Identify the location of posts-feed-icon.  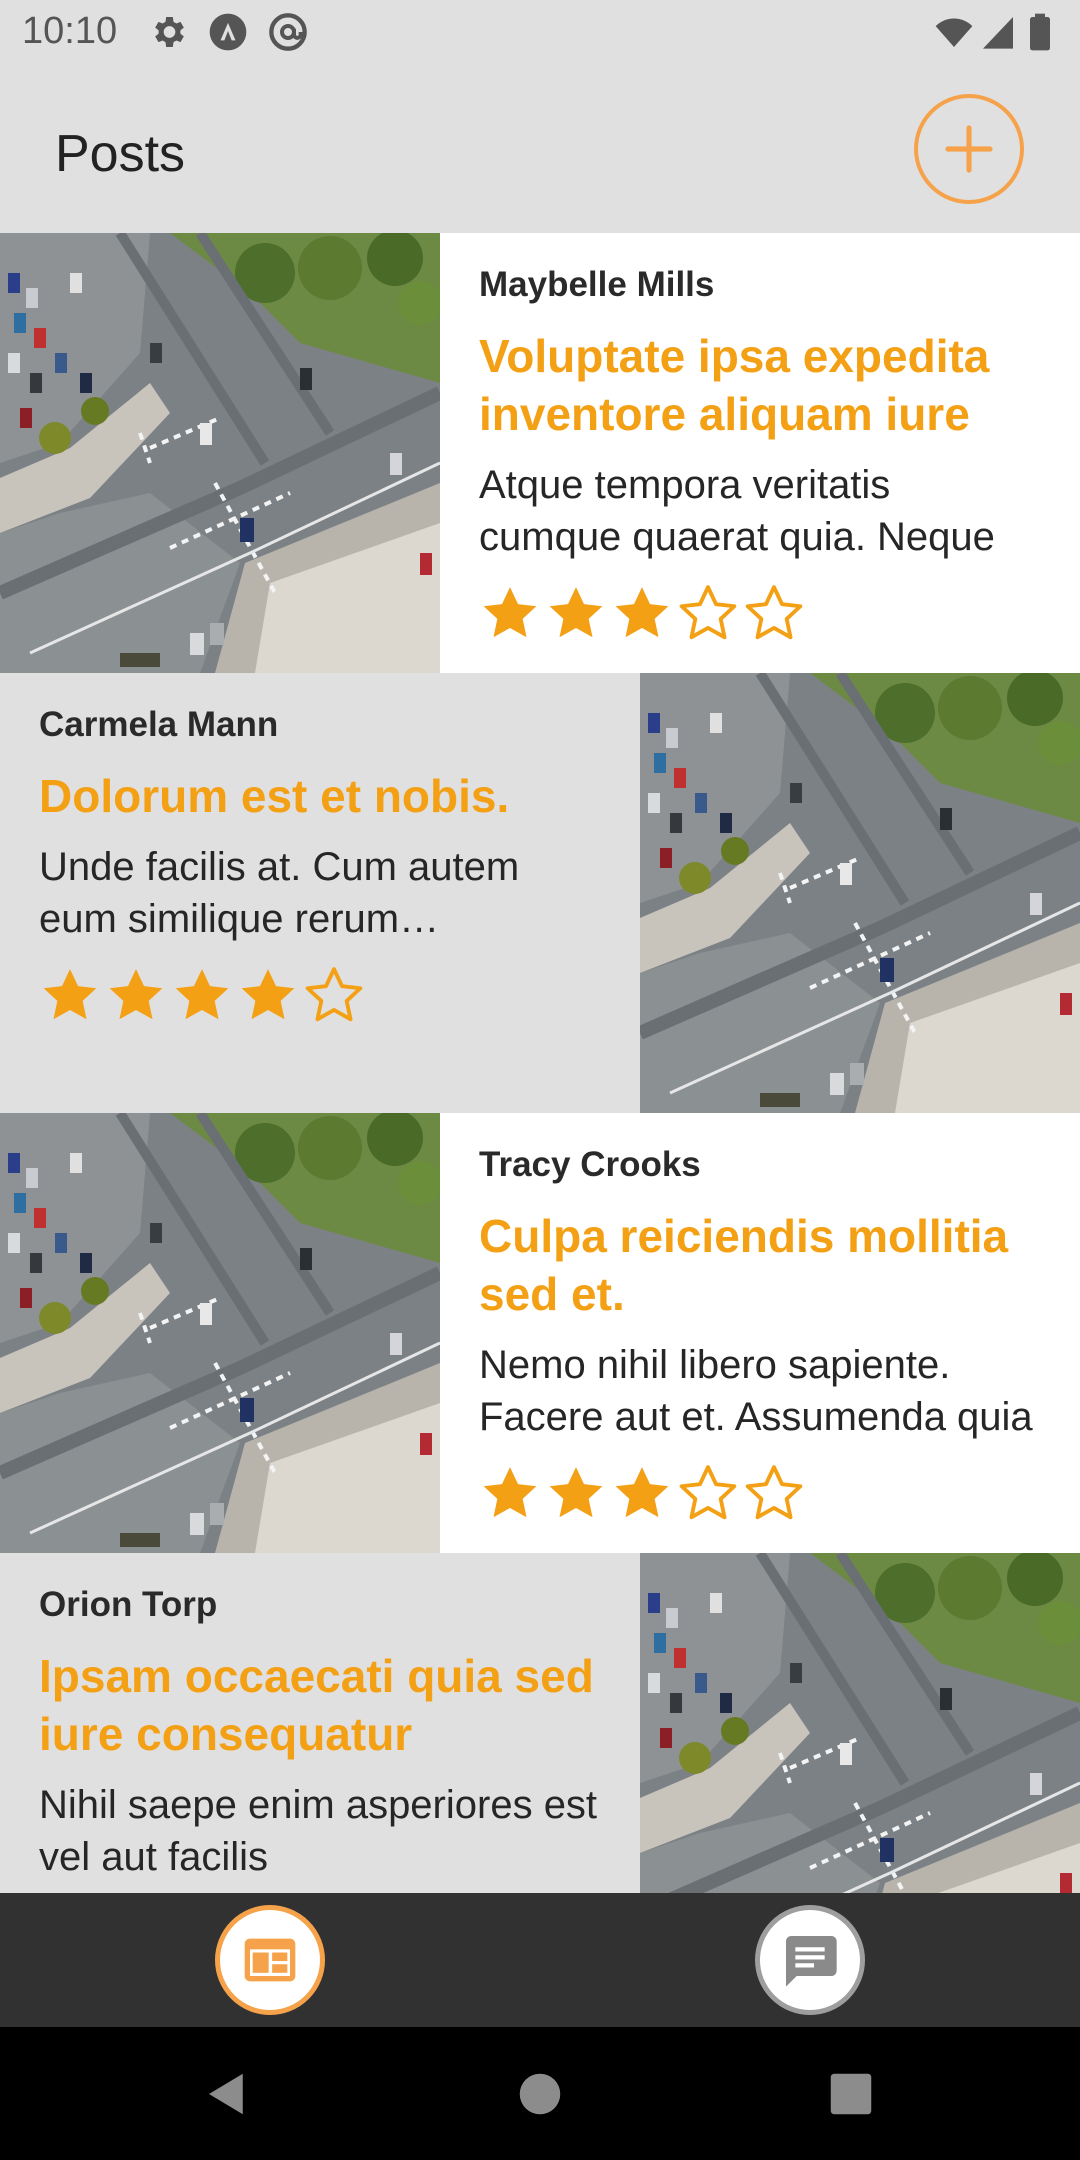
(270, 1960).